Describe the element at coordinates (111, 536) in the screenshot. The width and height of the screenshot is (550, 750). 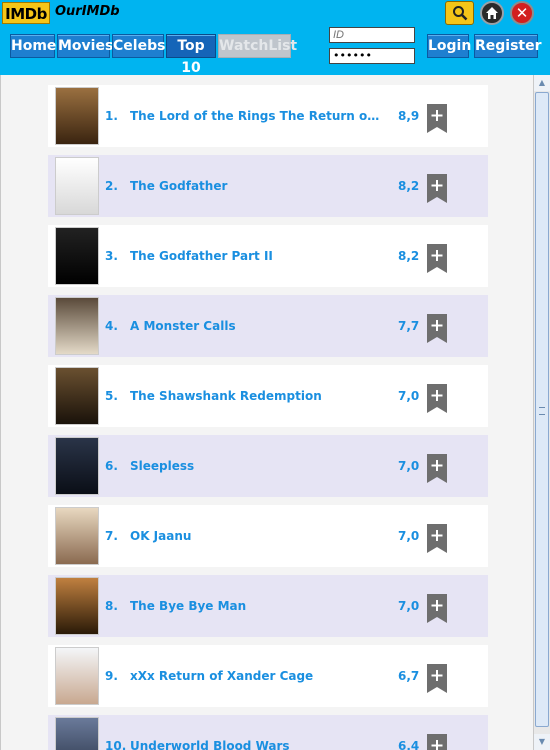
I see `movie-rank: 7.` at that location.